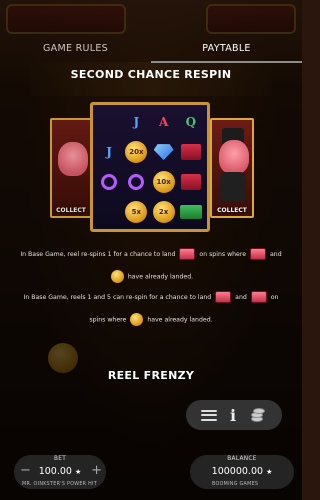 The width and height of the screenshot is (320, 500). What do you see at coordinates (223, 254) in the screenshot?
I see `rule-text: on spins where` at bounding box center [223, 254].